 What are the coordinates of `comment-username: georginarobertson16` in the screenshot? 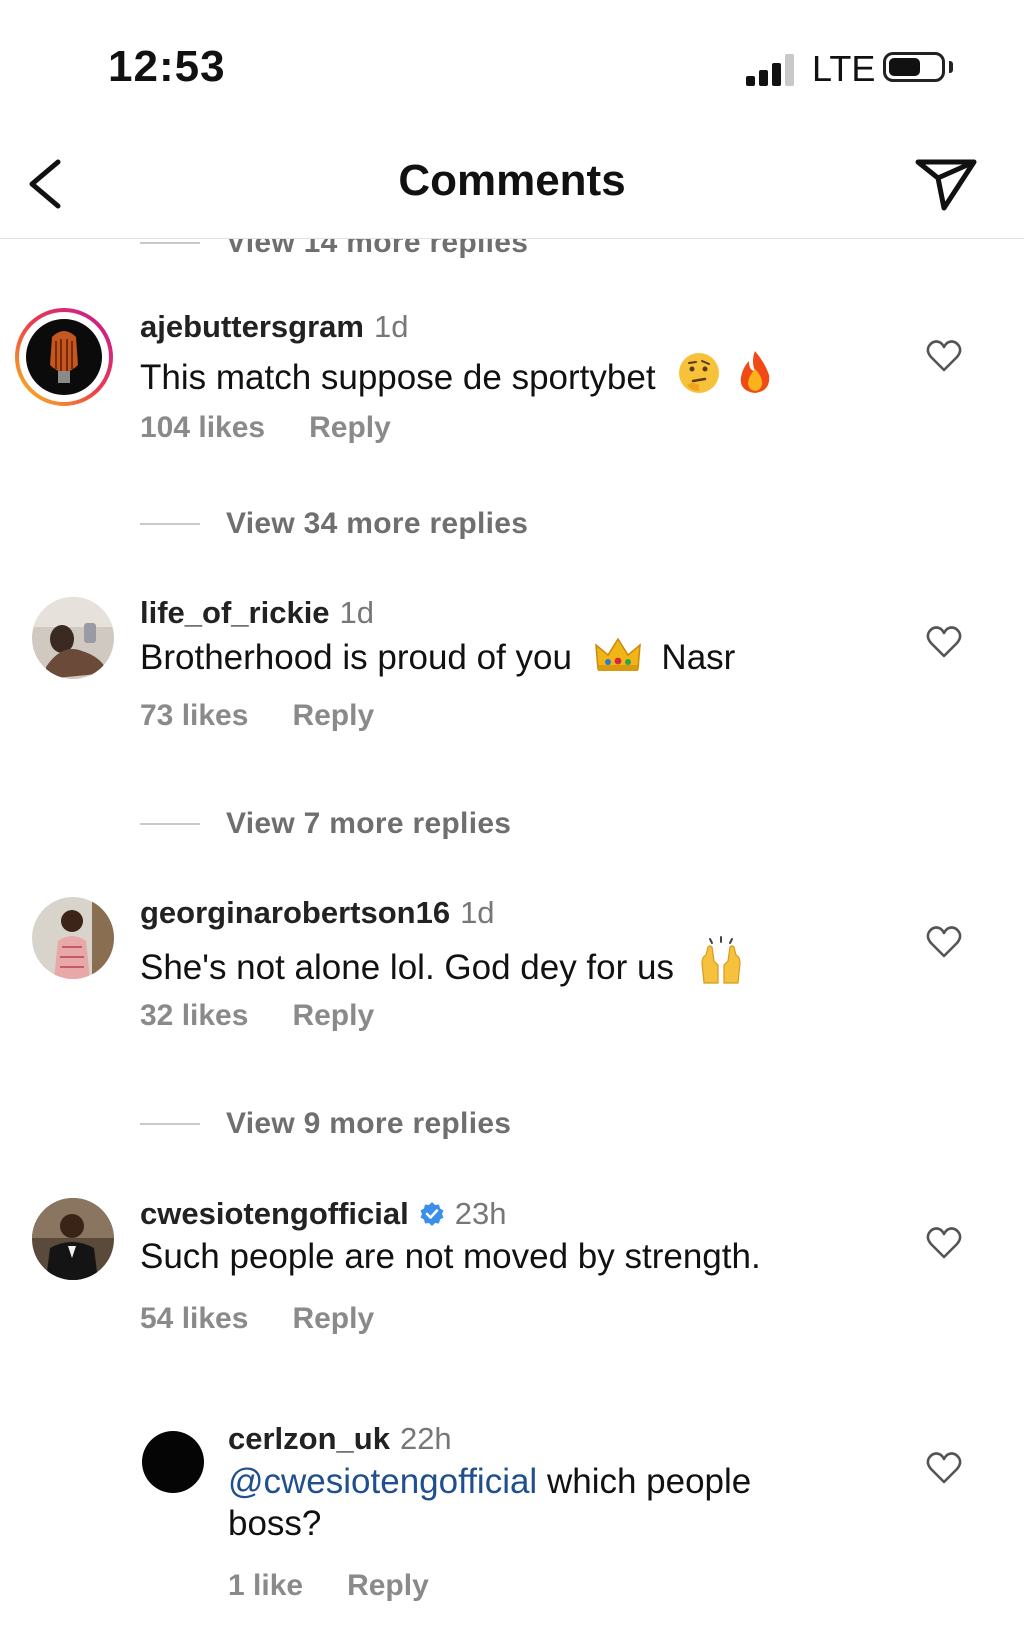 It's located at (295, 913).